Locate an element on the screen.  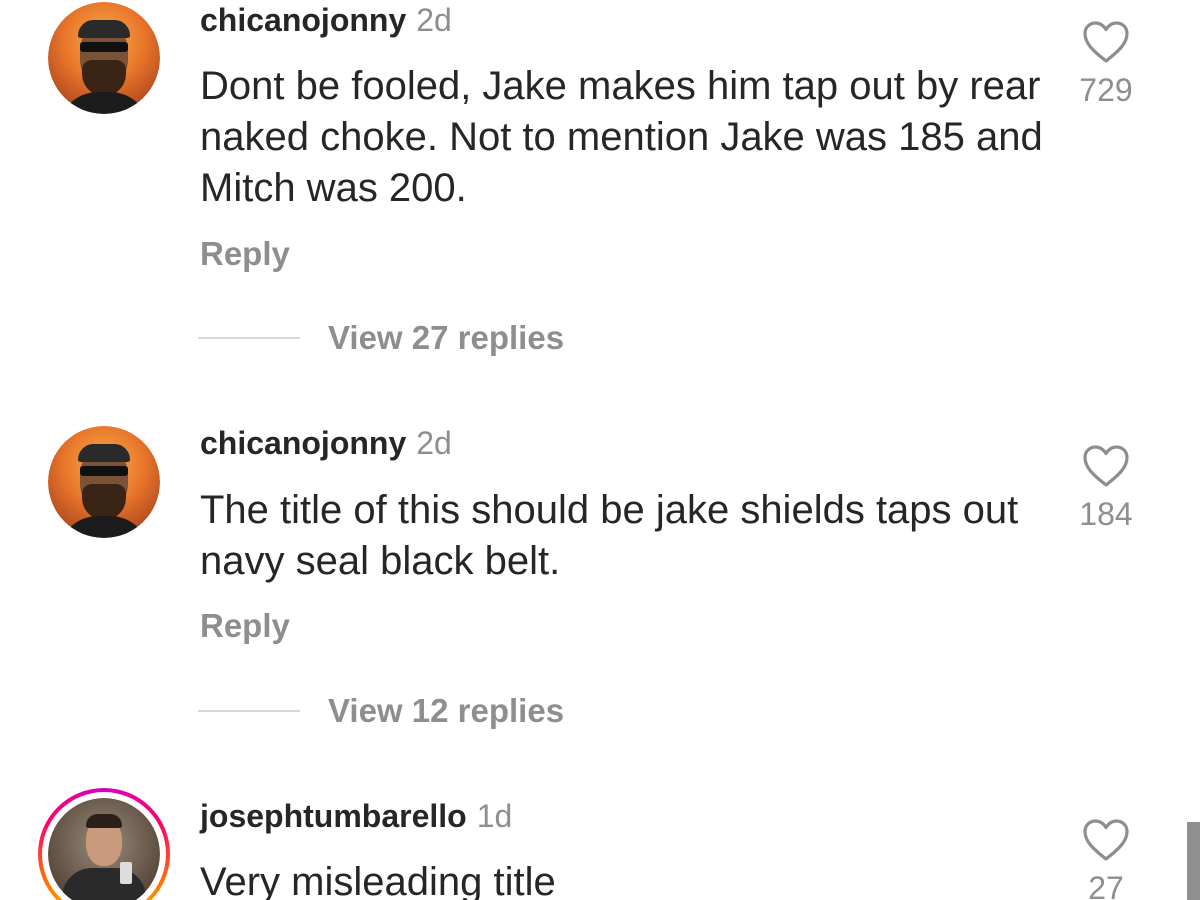
like-count: 729 is located at coordinates (1106, 90).